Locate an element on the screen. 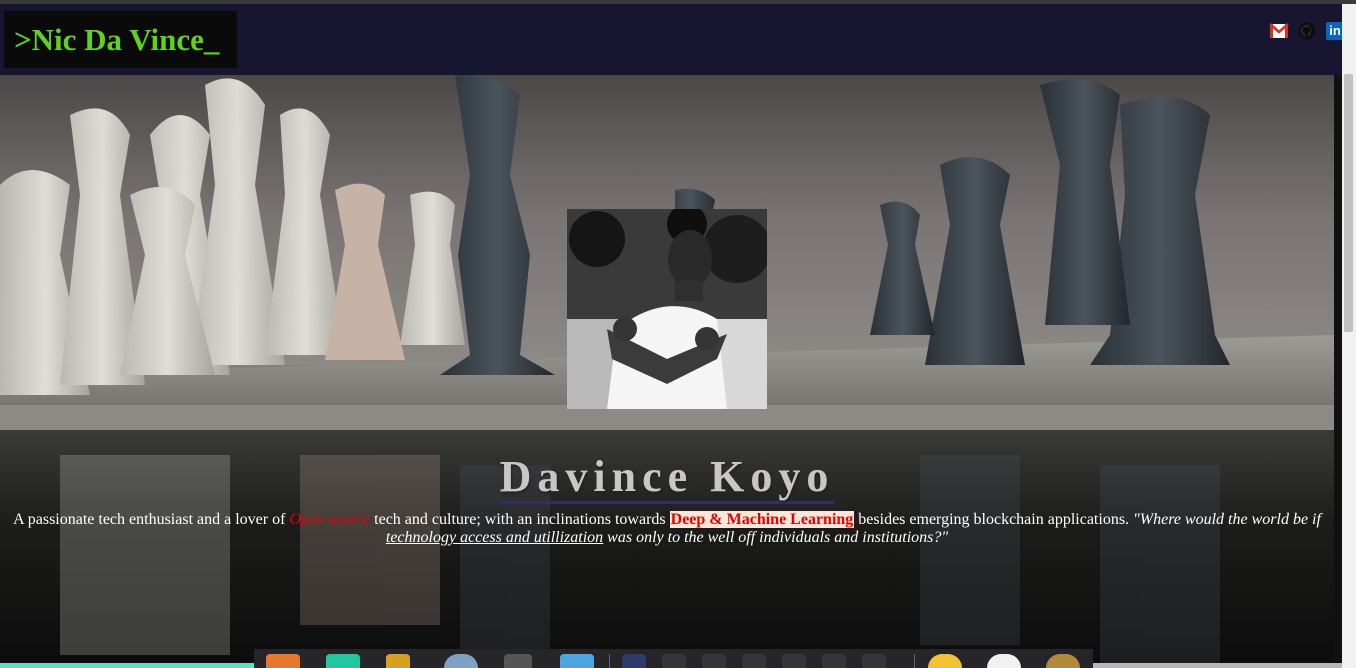 The image size is (1356, 668). settings-icon is located at coordinates (398, 661).